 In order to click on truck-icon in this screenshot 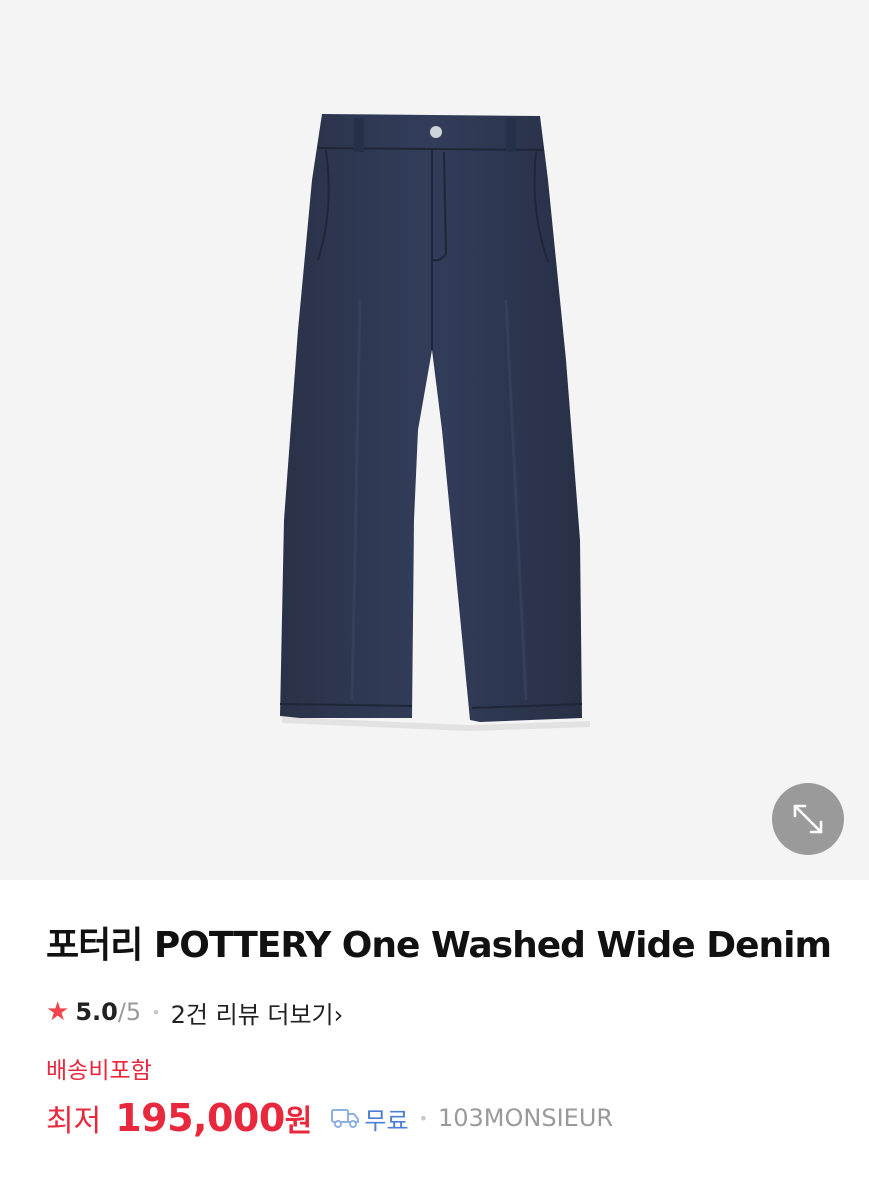, I will do `click(345, 1118)`.